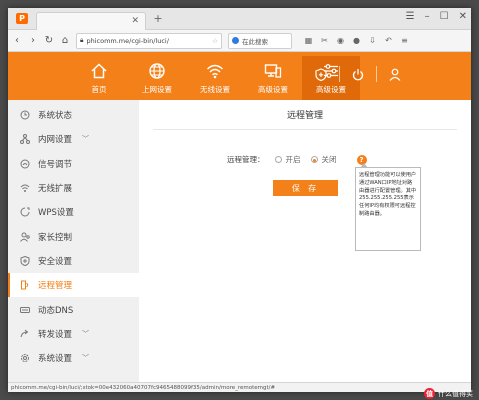 The width and height of the screenshot is (479, 400). What do you see at coordinates (463, 16) in the screenshot?
I see `close-window-icon: ✕` at bounding box center [463, 16].